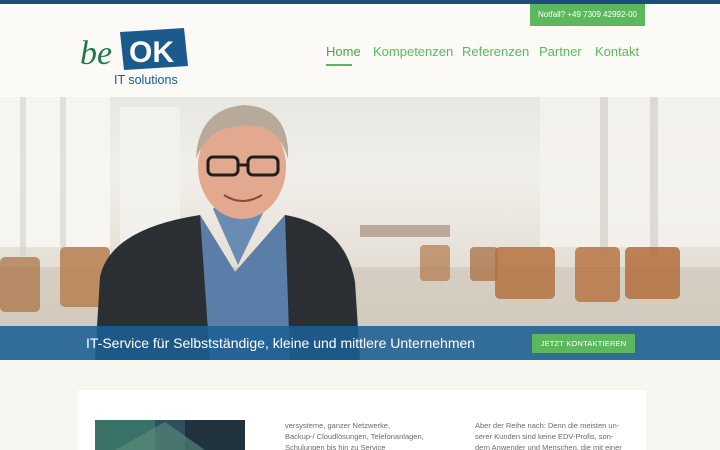 The width and height of the screenshot is (720, 450). I want to click on content-line: serer Kunden sind keine EDV-Profis, son-, so click(544, 436).